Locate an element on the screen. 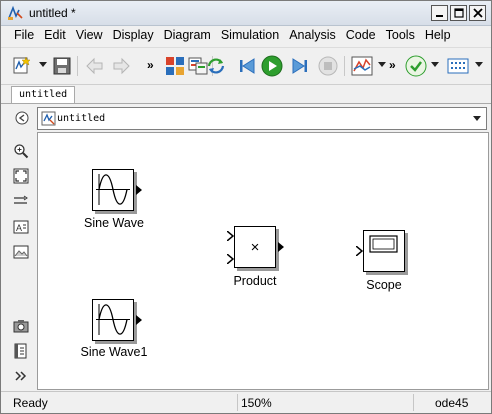 Image resolution: width=492 pixels, height=414 pixels. tab-untitled: untitled is located at coordinates (43, 94).